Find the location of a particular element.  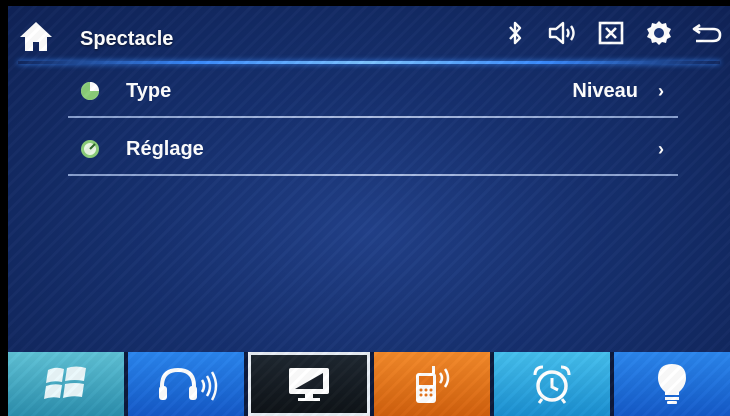

light-bulb-icon is located at coordinates (672, 384).